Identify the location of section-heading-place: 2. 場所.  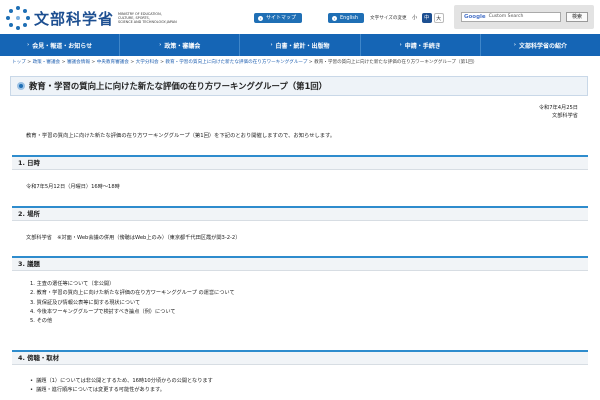
(300, 213).